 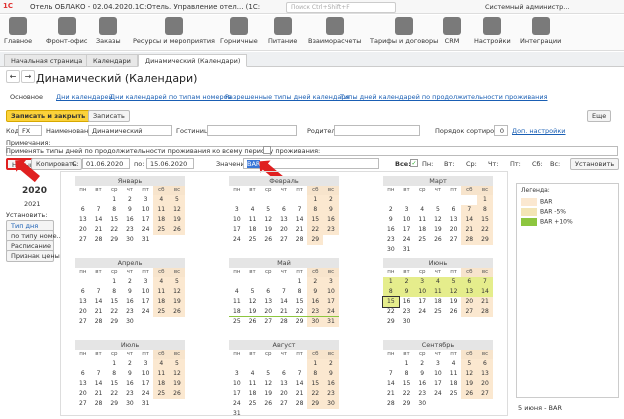 What do you see at coordinates (404, 31) in the screenshot?
I see `nav-tariffs: Тарифы и договоры` at bounding box center [404, 31].